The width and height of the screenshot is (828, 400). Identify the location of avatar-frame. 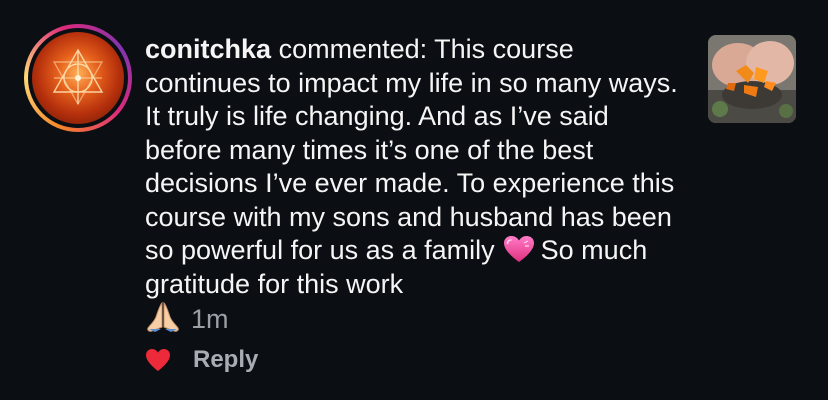
(78, 78).